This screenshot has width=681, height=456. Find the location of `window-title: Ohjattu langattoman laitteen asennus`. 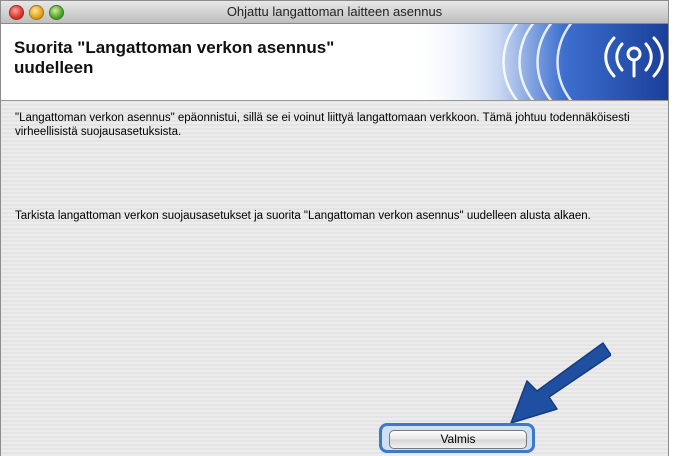

window-title: Ohjattu langattoman laitteen asennus is located at coordinates (334, 11).